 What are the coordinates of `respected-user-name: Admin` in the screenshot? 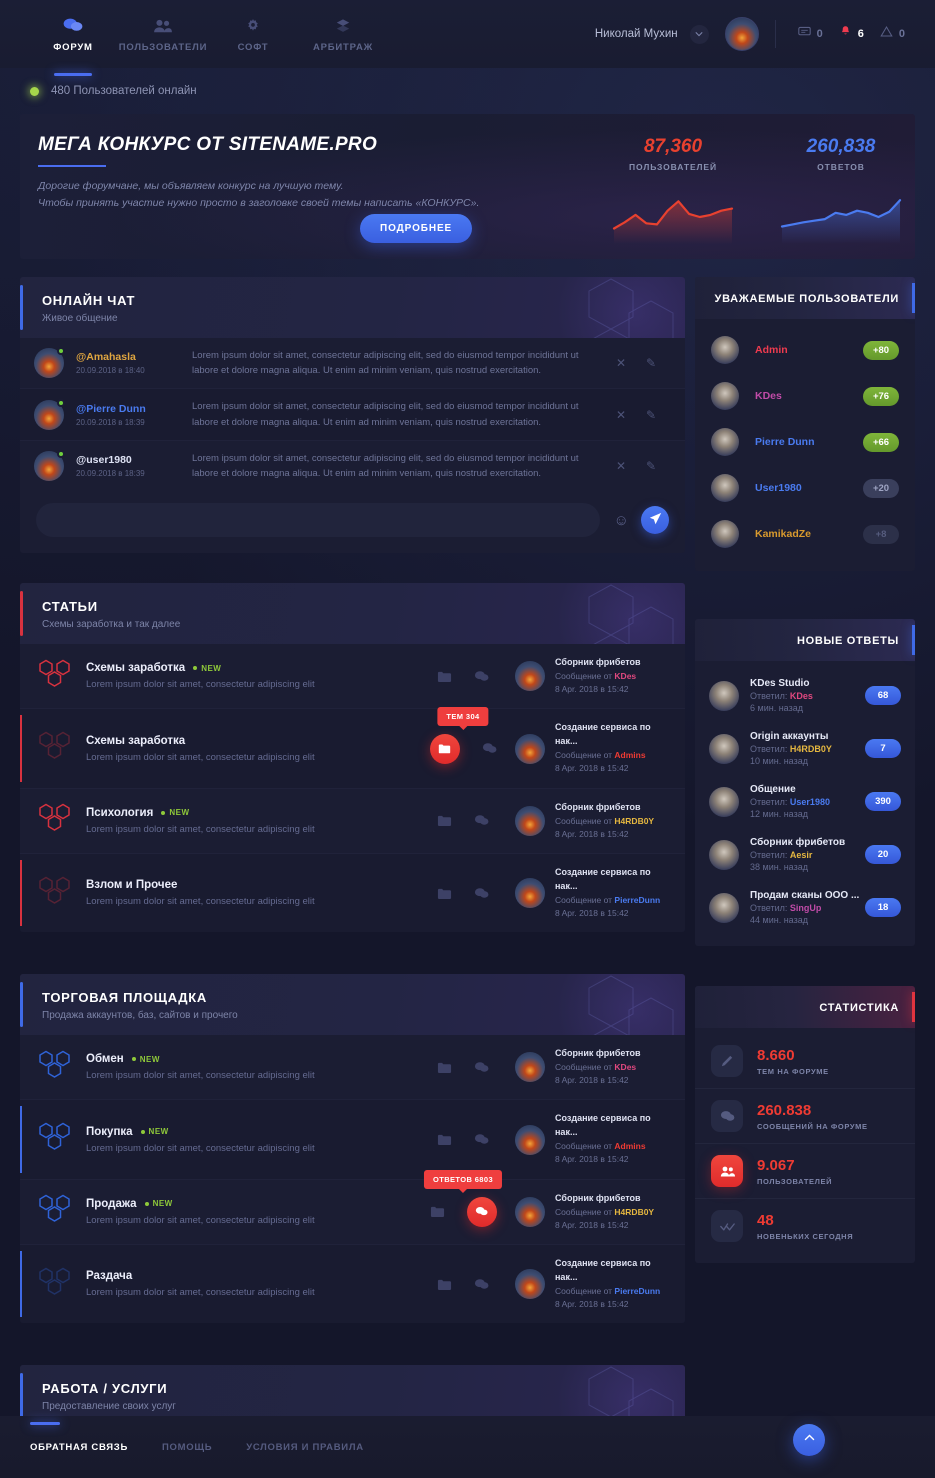 It's located at (801, 350).